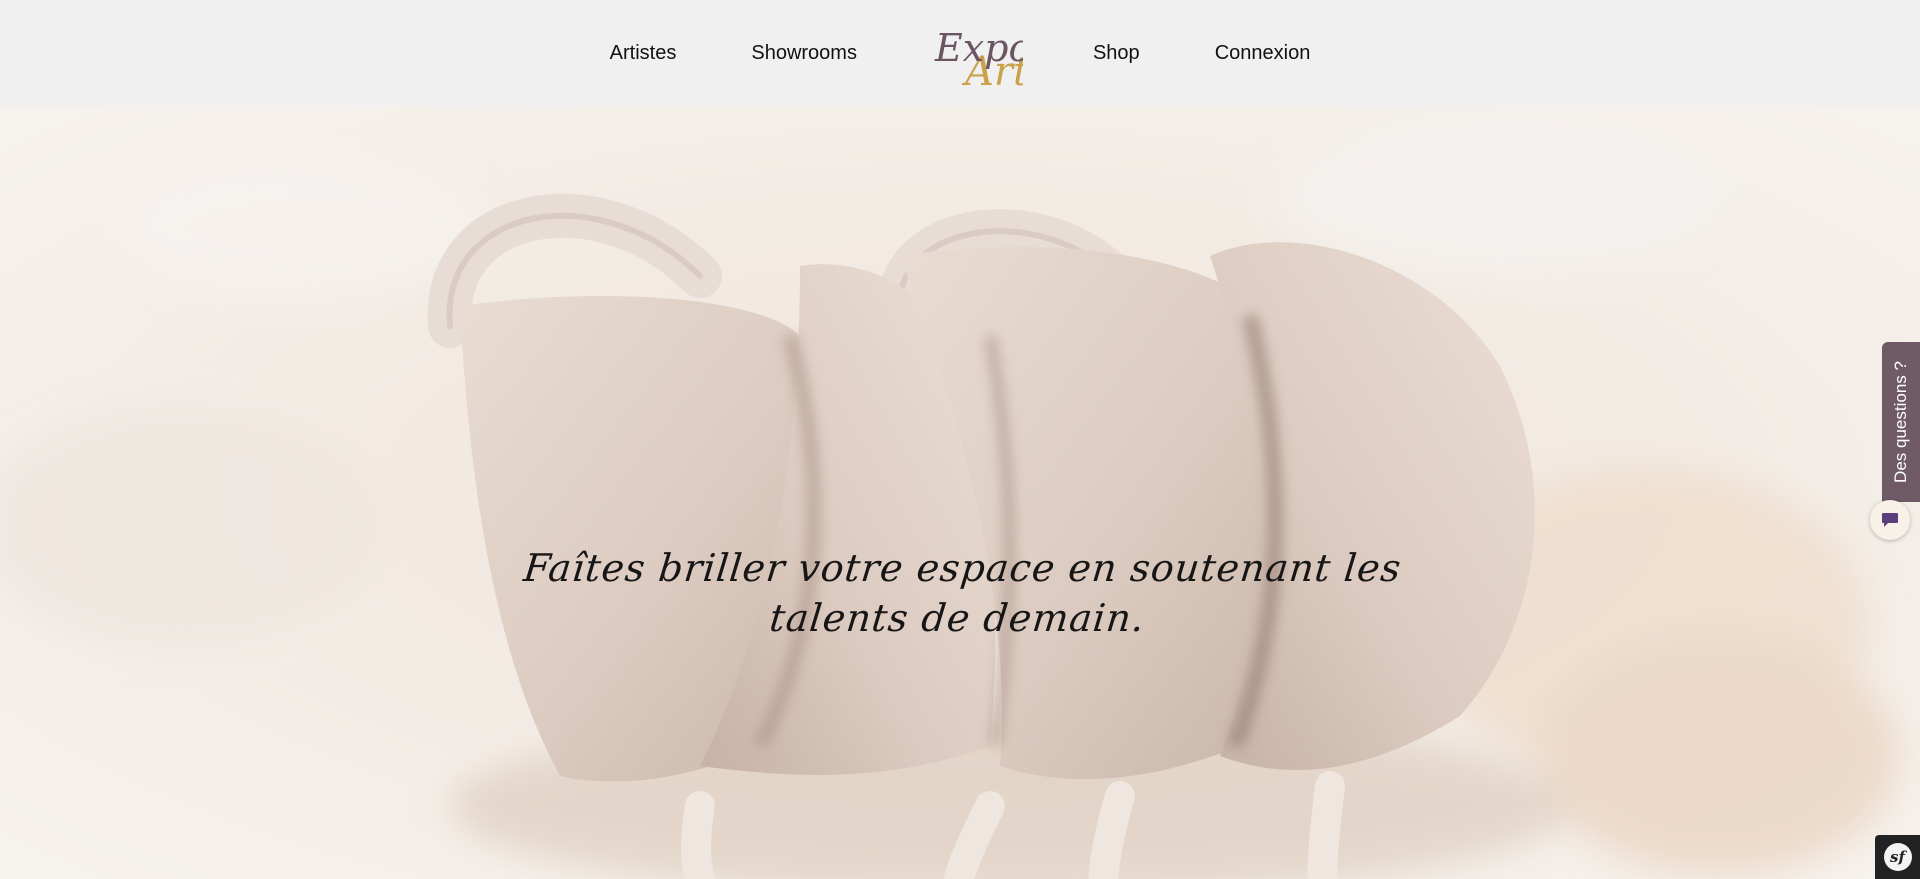  I want to click on chat-bubble-icon, so click(1890, 520).